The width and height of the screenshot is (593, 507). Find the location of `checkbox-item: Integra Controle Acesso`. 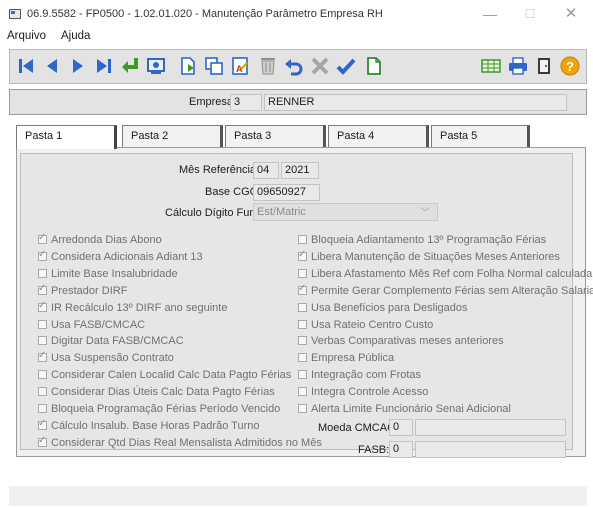

checkbox-item: Integra Controle Acesso is located at coordinates (363, 393).